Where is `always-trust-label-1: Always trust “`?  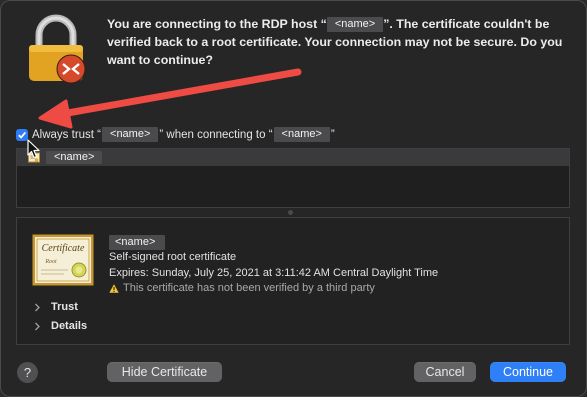 always-trust-label-1: Always trust “ is located at coordinates (67, 134).